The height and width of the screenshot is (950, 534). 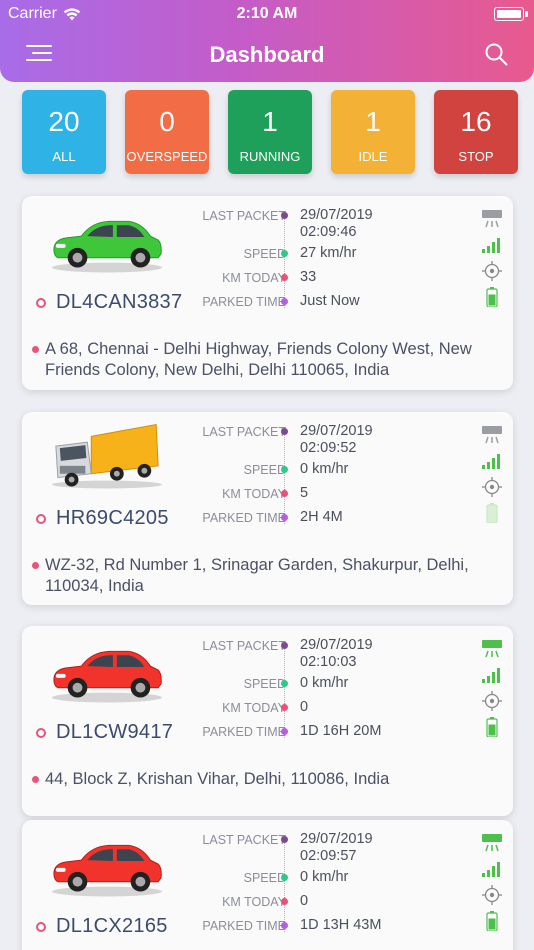 I want to click on parked-time-row: PARKED TIME Just Now, so click(x=332, y=304).